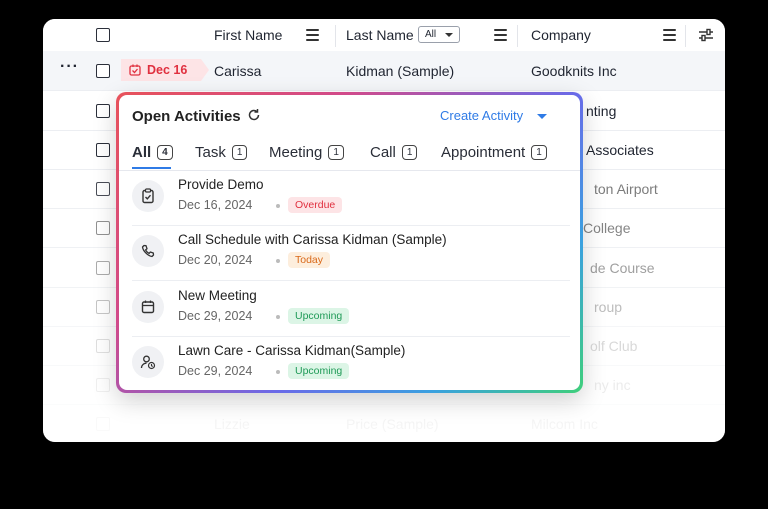 This screenshot has height=509, width=768. What do you see at coordinates (254, 115) in the screenshot?
I see `refresh-icon` at bounding box center [254, 115].